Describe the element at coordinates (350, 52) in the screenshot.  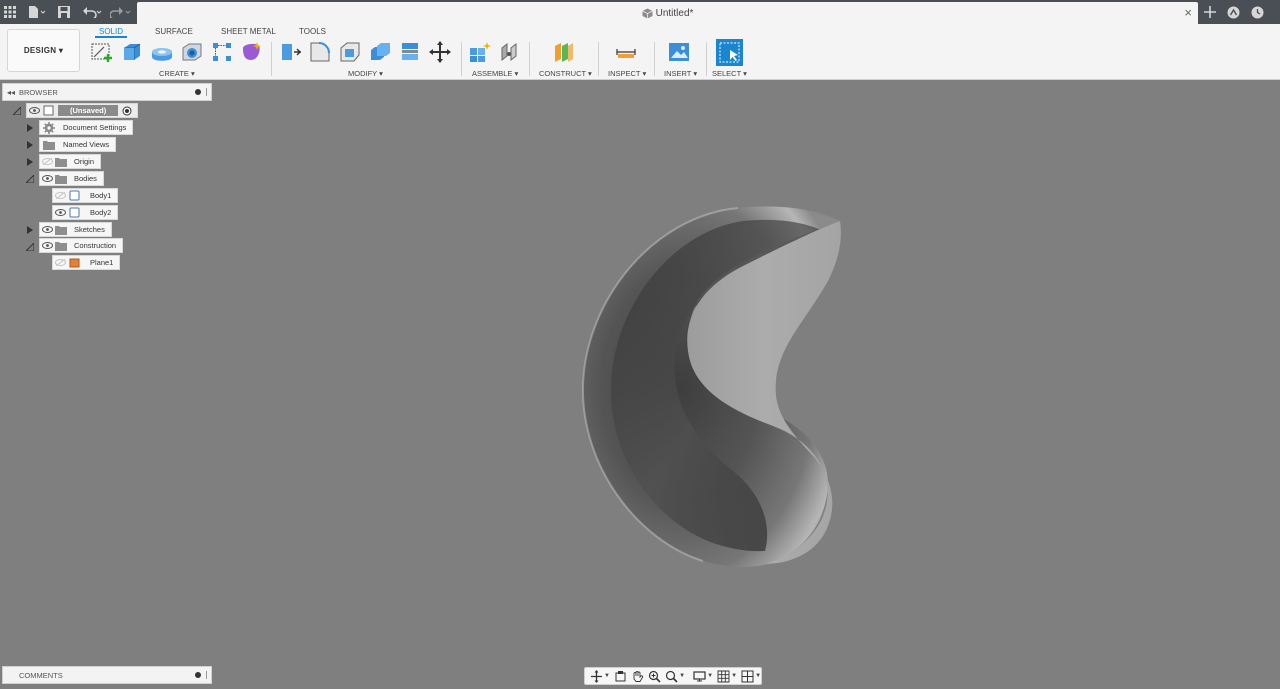
I see `chamfer-icon` at that location.